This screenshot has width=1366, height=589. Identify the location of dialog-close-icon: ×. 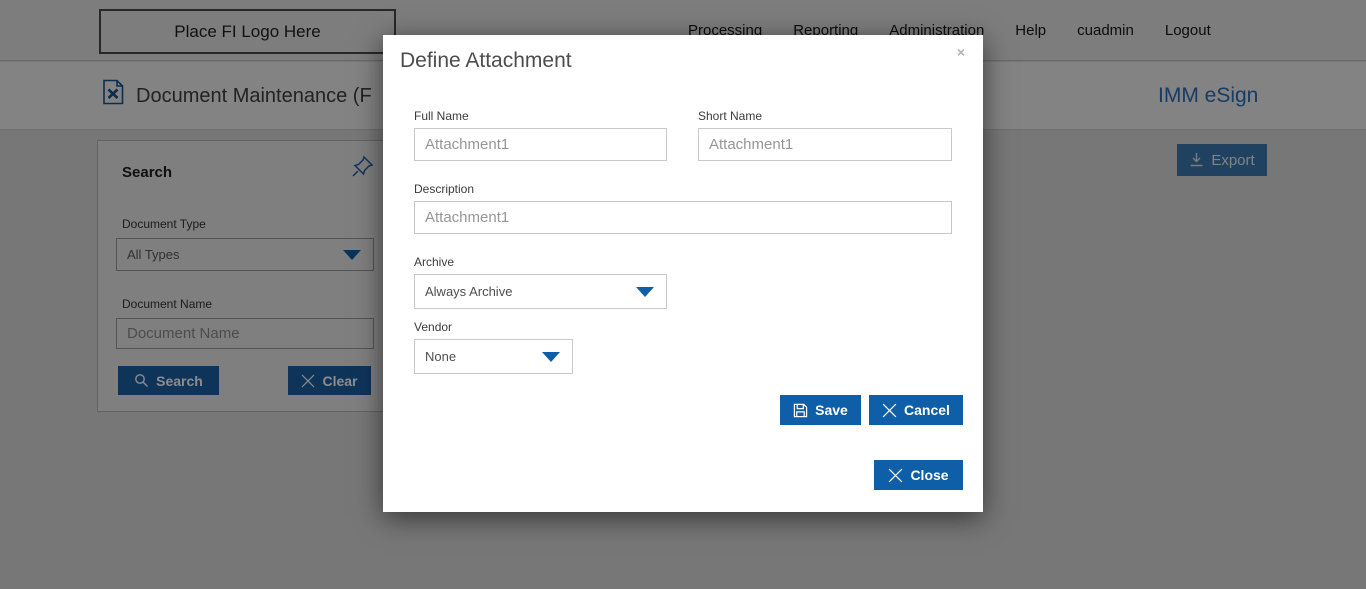
(961, 52).